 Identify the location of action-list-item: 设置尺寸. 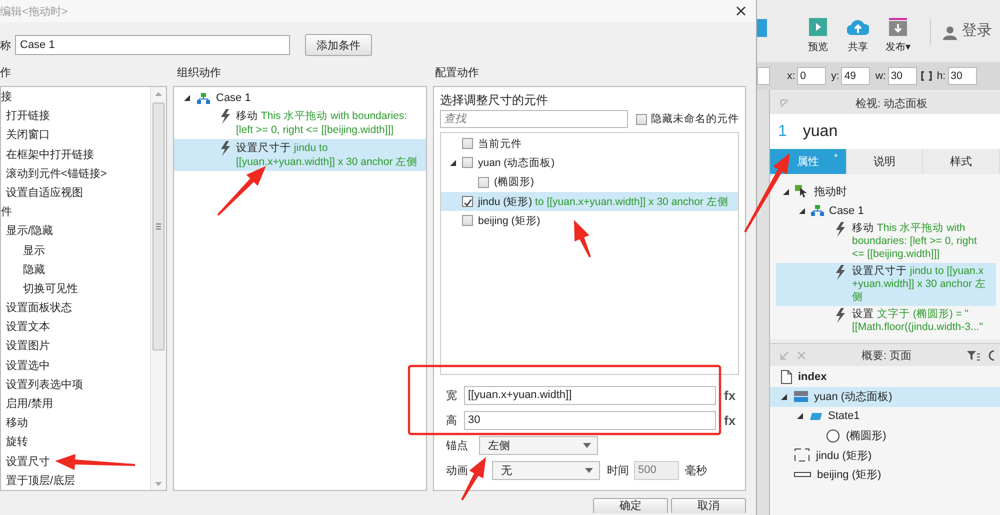
(28, 462).